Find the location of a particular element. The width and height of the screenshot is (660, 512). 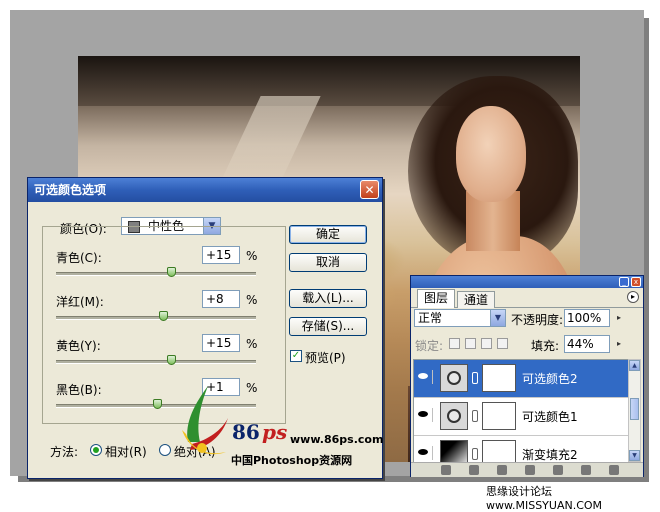

preview-checkbox: ✓ is located at coordinates (296, 356).